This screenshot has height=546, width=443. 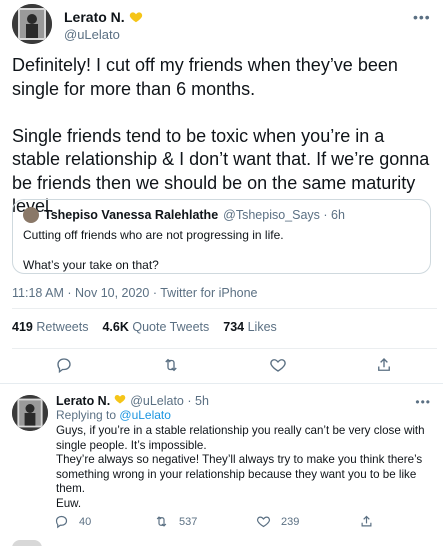 I want to click on quoted-display-name: Tshepiso Vanessa Ralehlathe, so click(x=131, y=215).